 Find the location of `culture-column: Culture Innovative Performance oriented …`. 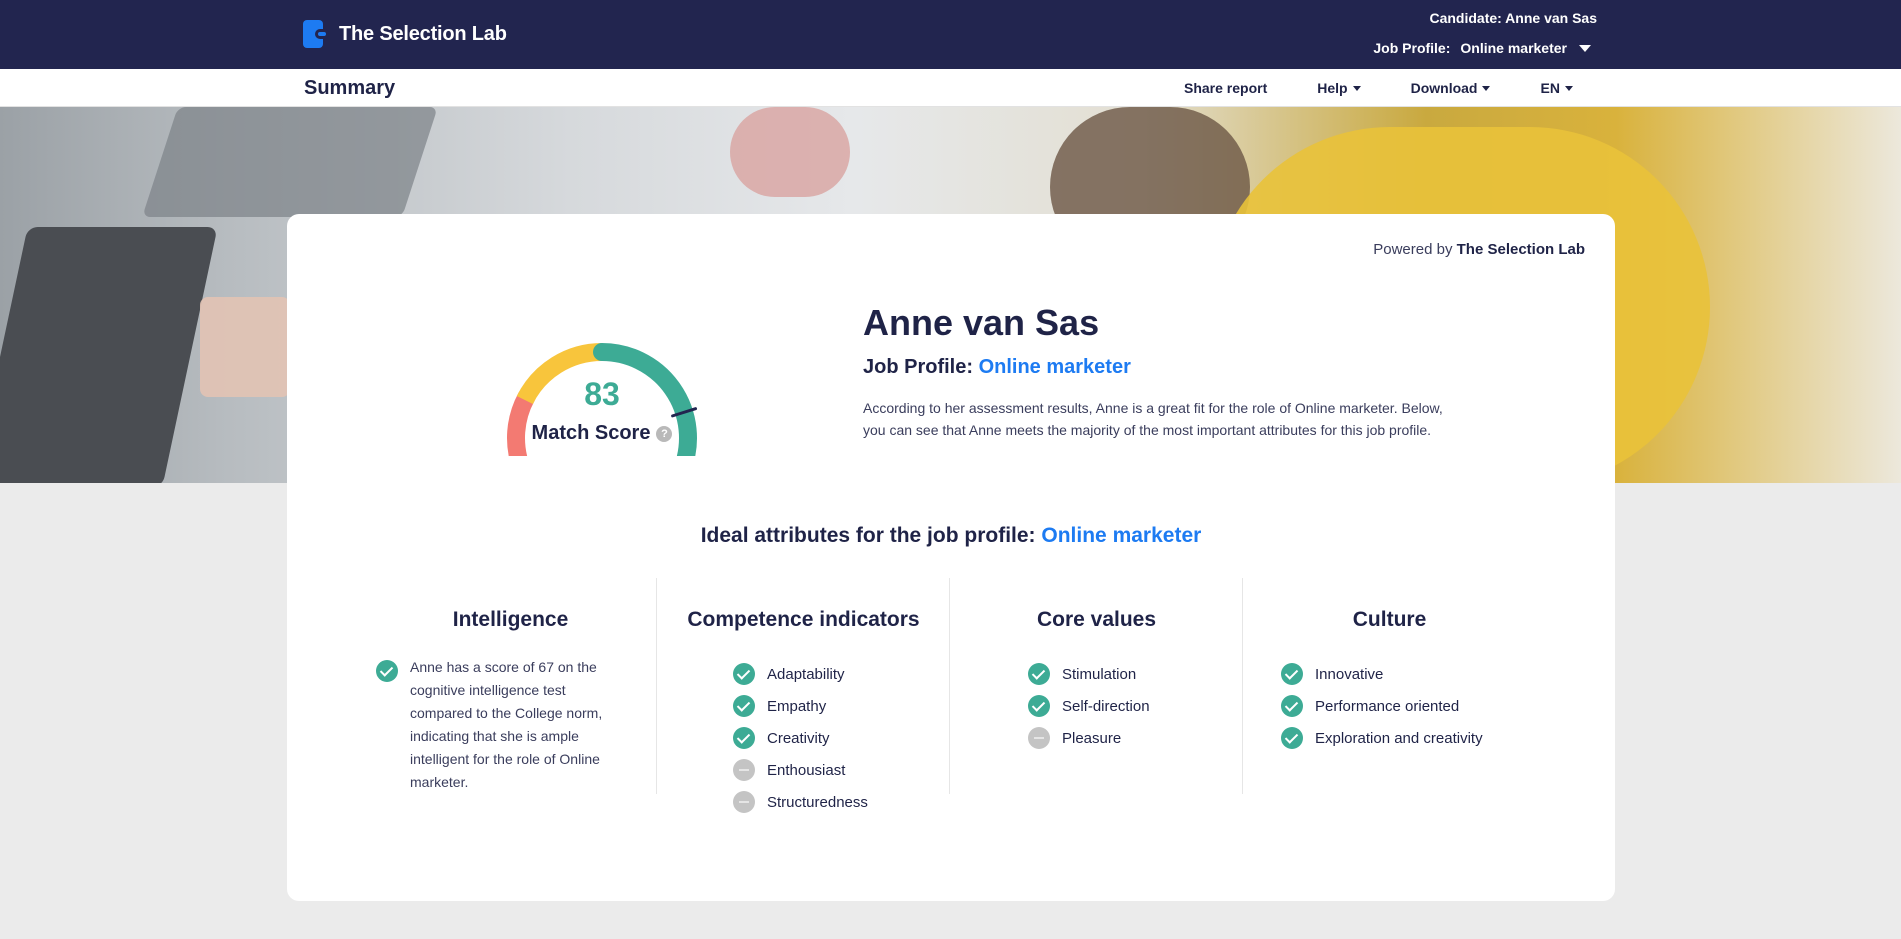

culture-column: Culture Innovative Performance oriented … is located at coordinates (1389, 686).